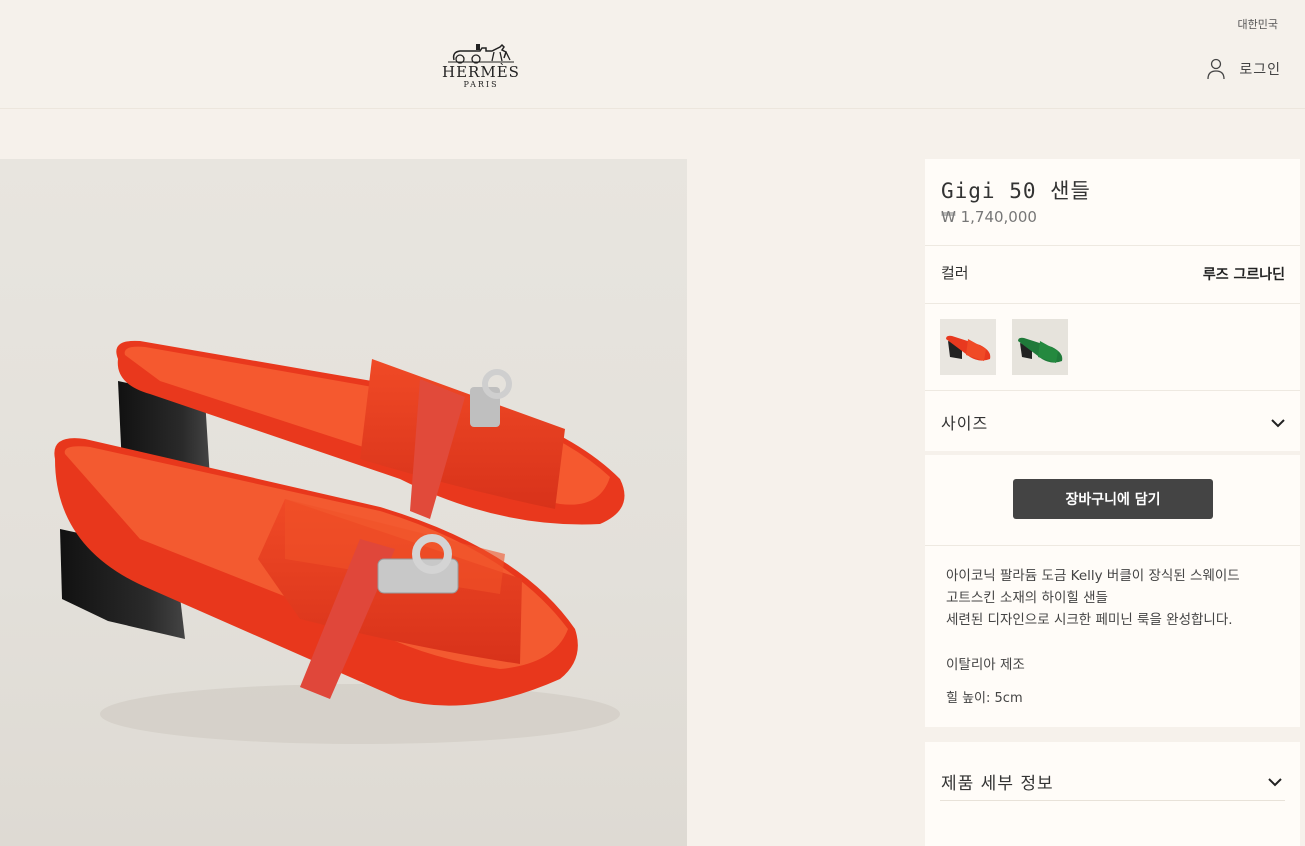 The width and height of the screenshot is (1305, 846). What do you see at coordinates (1089, 620) in the screenshot?
I see `description-line: 세련된 디자인으로 시크한 페미닌 룩을 완성합니다.` at bounding box center [1089, 620].